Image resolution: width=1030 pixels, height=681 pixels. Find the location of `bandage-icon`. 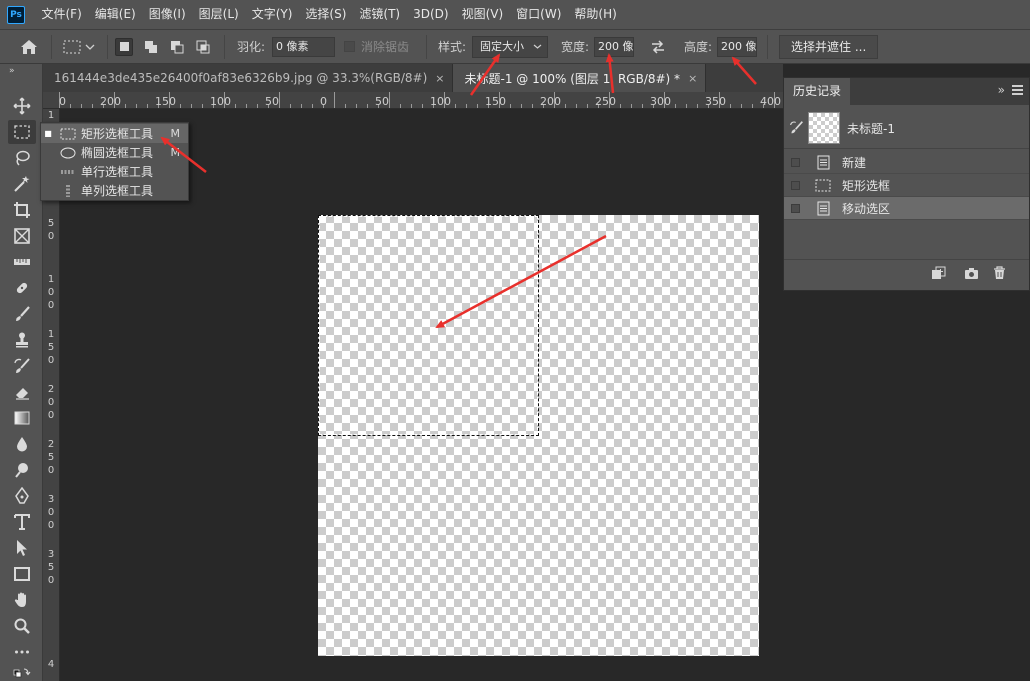

bandage-icon is located at coordinates (22, 288).